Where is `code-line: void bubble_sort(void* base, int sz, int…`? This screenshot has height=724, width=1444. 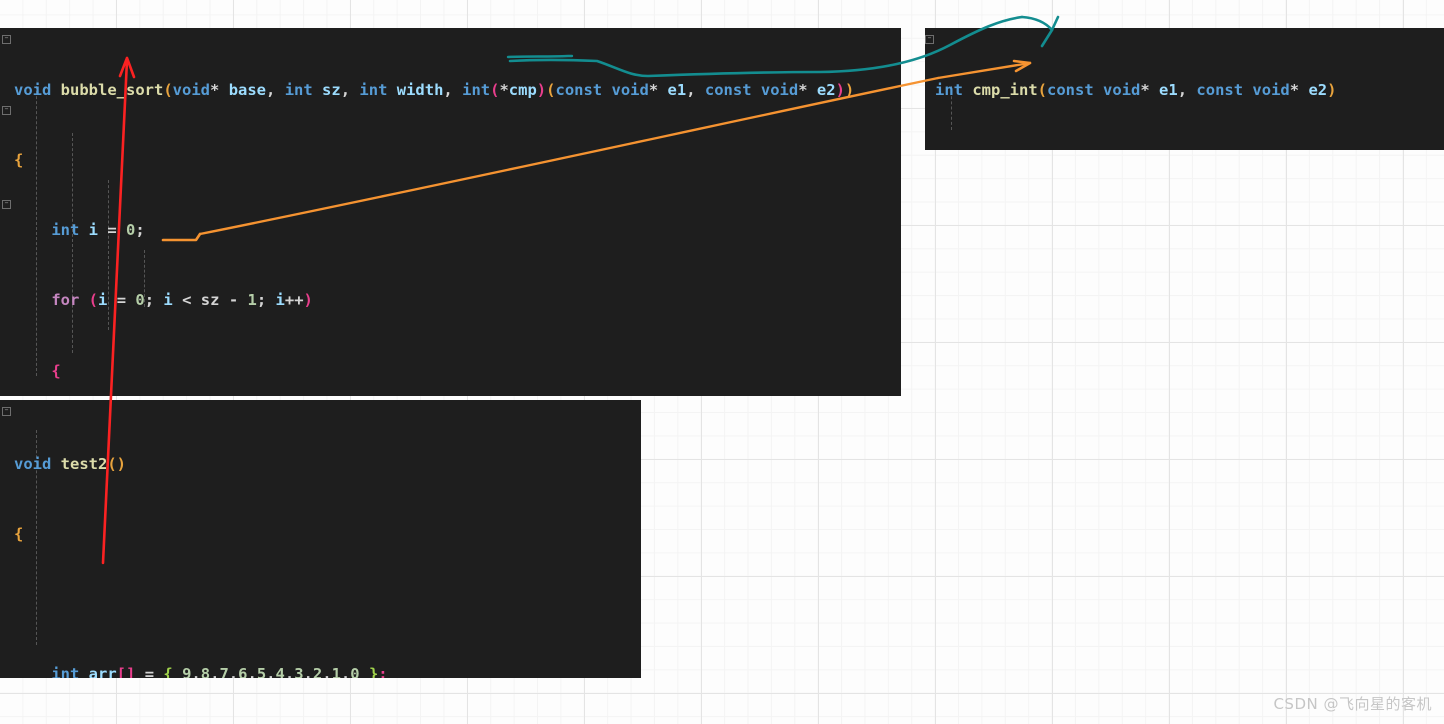
code-line: void bubble_sort(void* base, int sz, int… is located at coordinates (434, 89).